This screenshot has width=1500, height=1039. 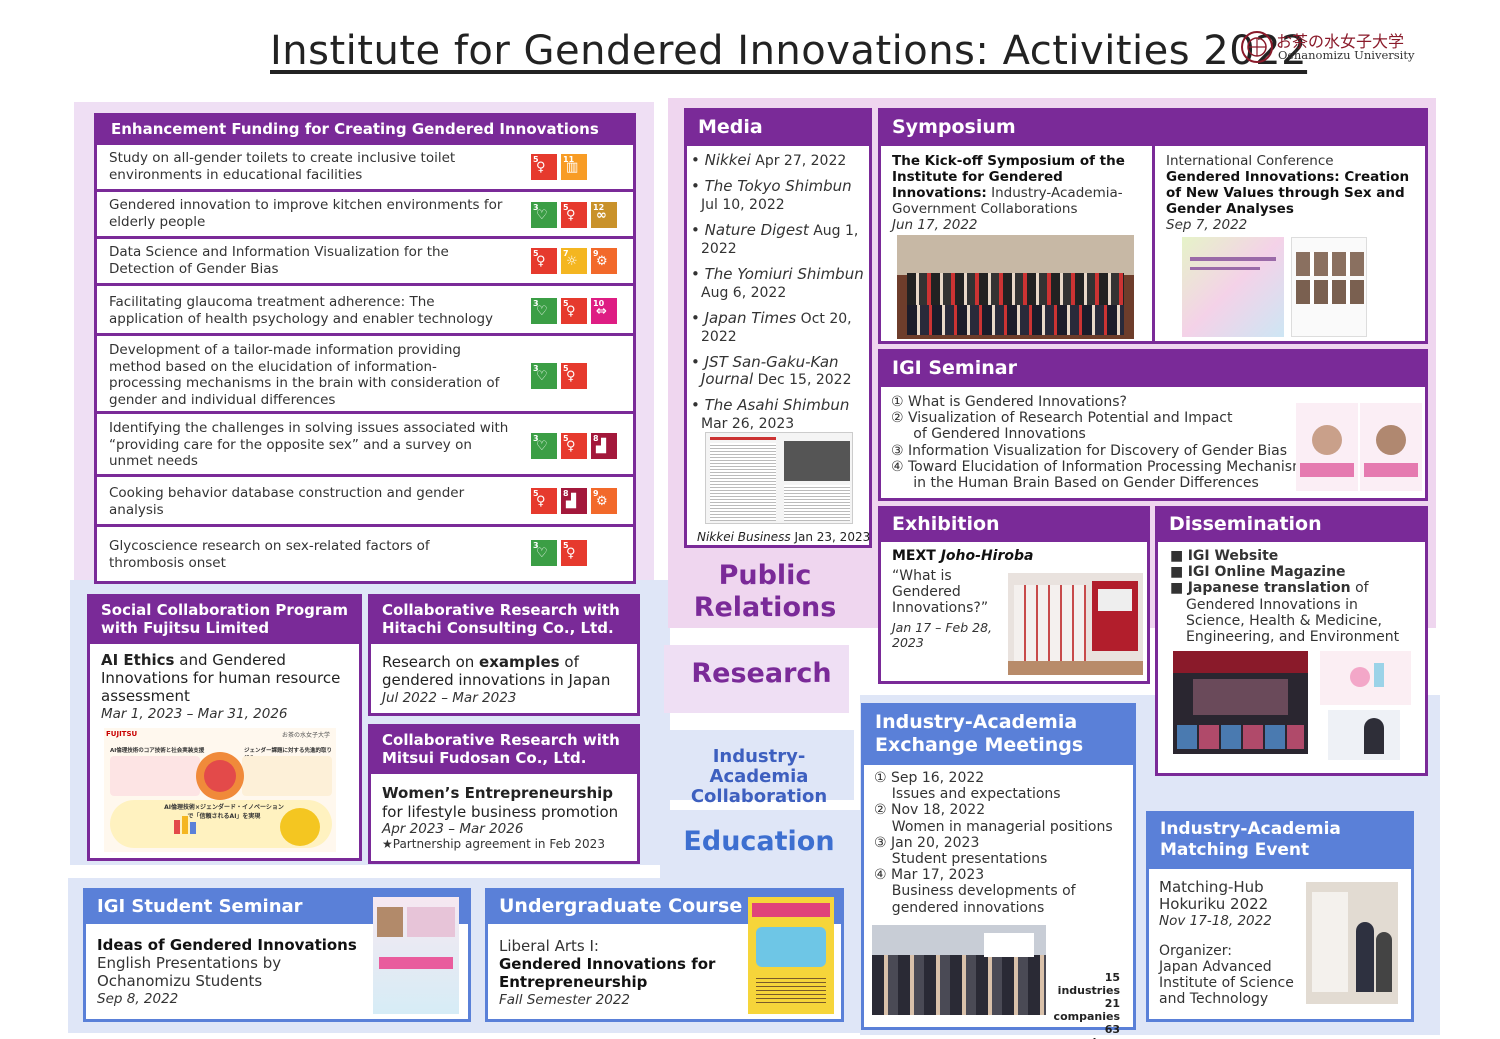 What do you see at coordinates (431, 662) in the screenshot?
I see `hitachi-text-1: Research on` at bounding box center [431, 662].